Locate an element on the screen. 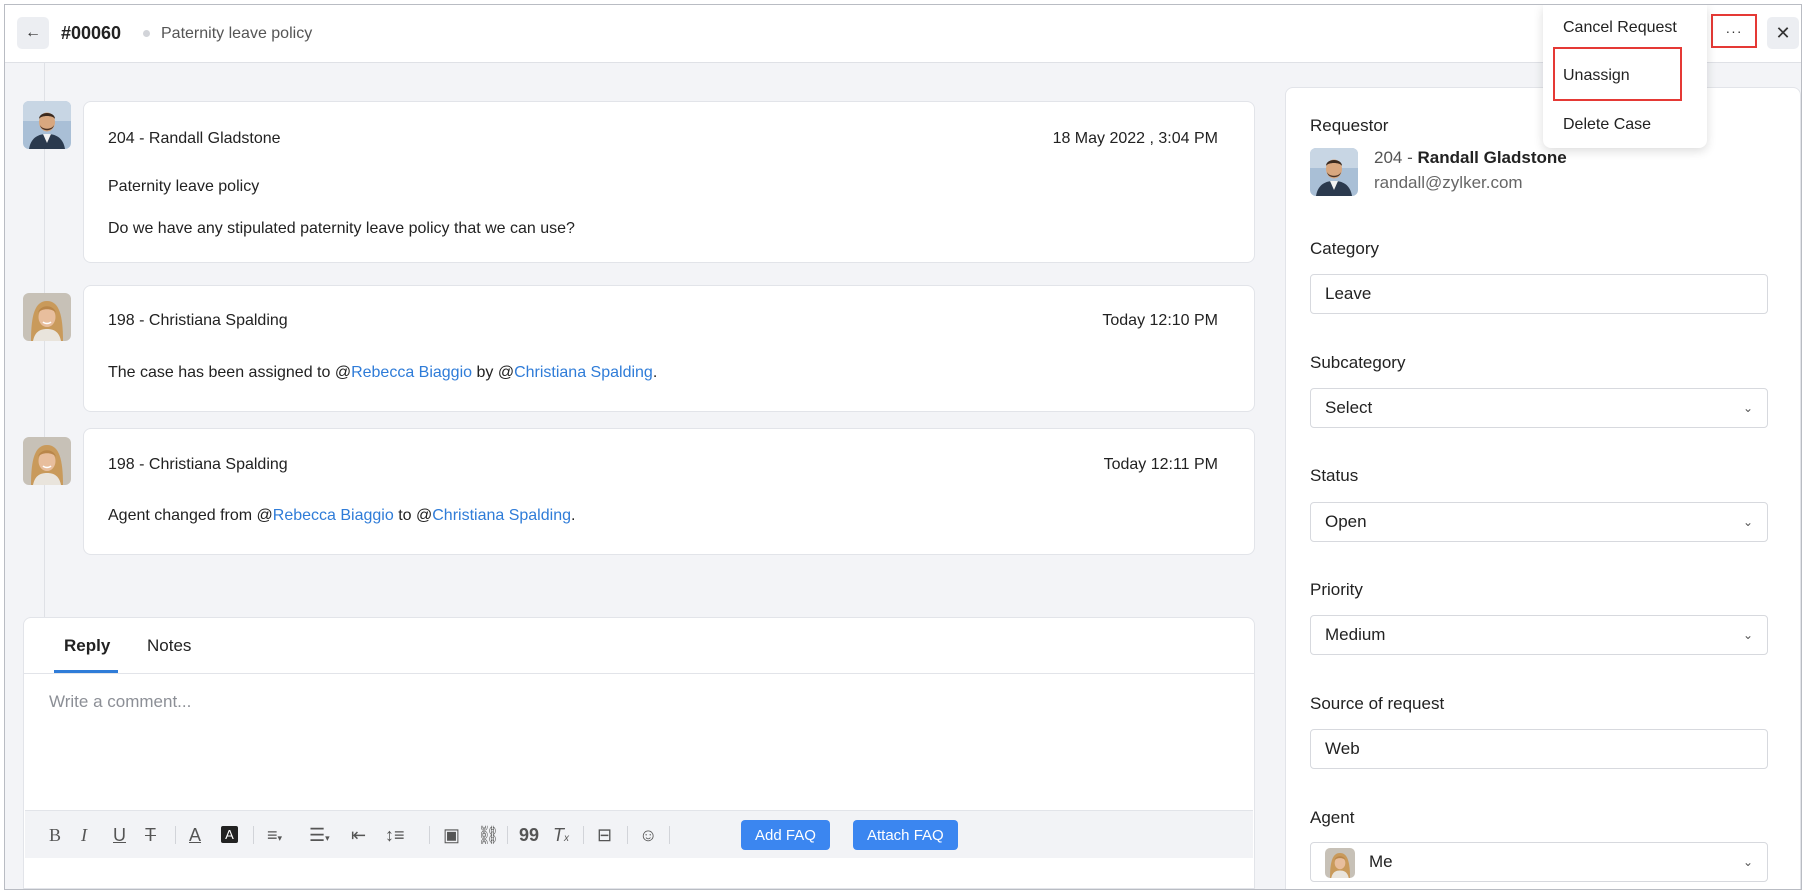  subcategory-label: Subcategory is located at coordinates (1358, 362).